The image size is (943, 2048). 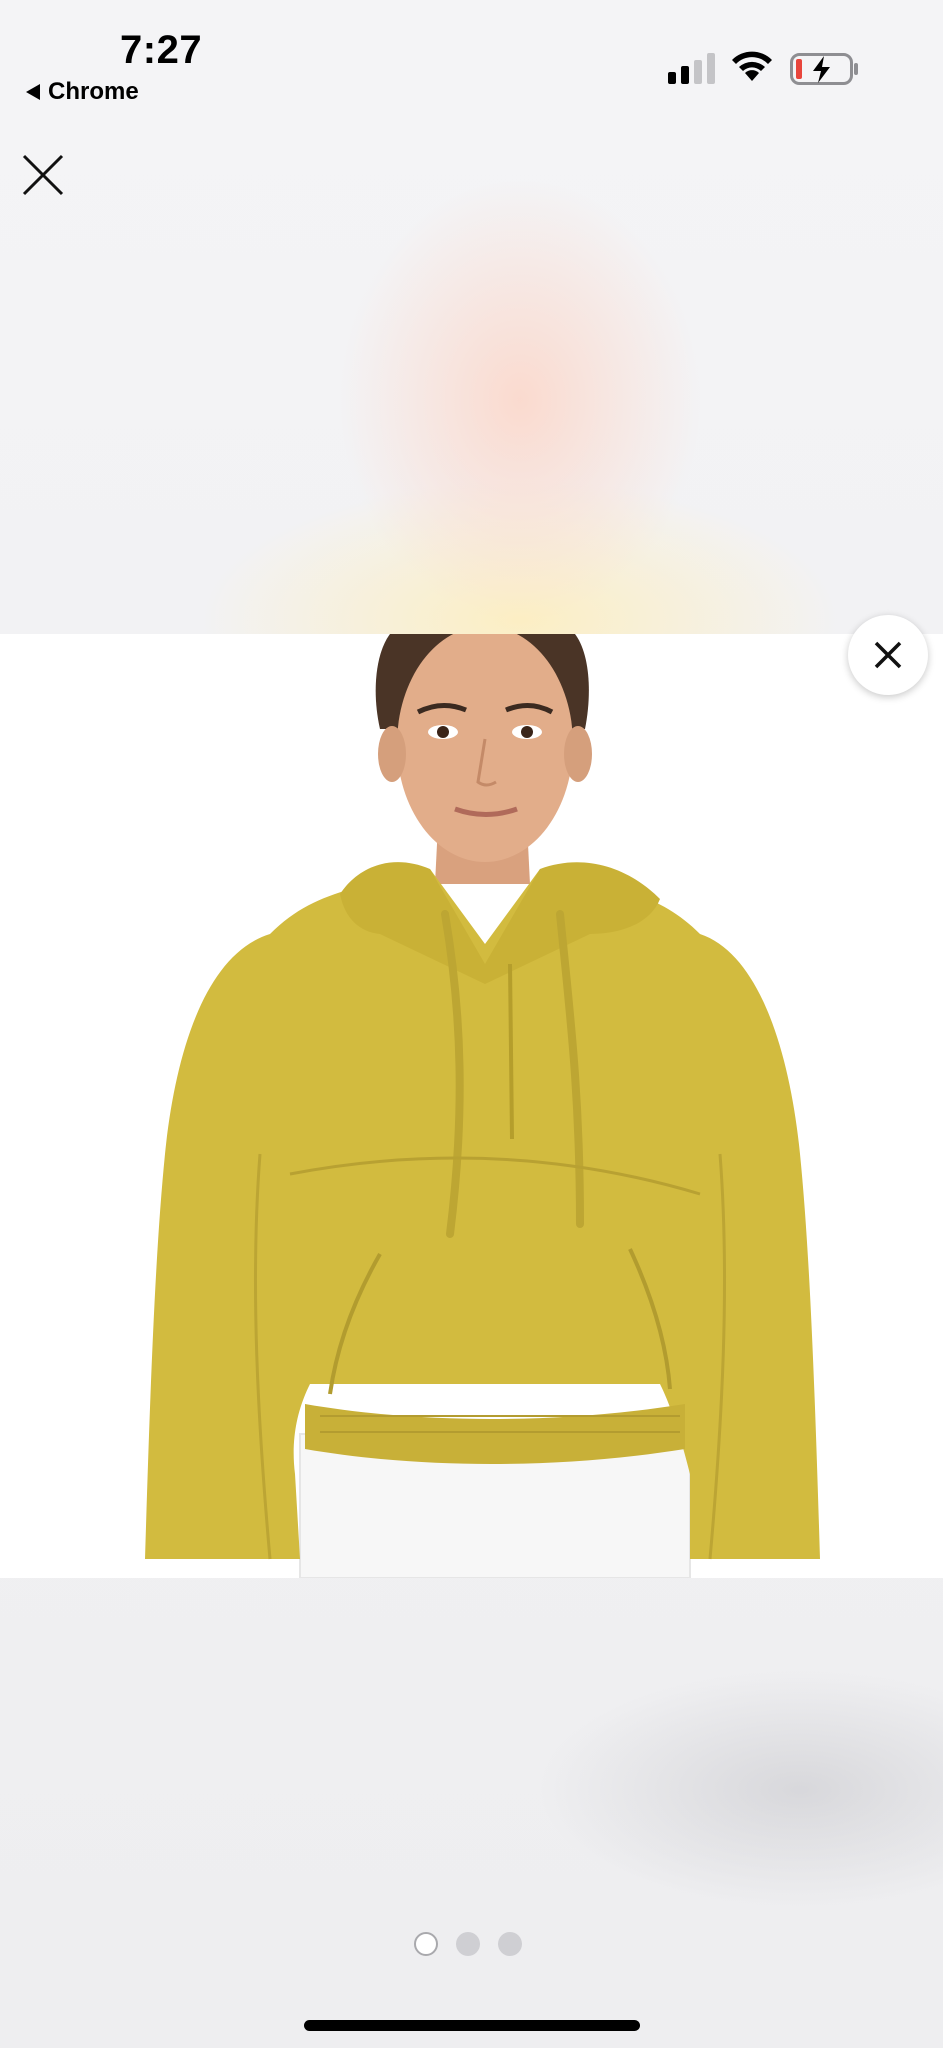 I want to click on close-viewer-button, so click(x=43, y=175).